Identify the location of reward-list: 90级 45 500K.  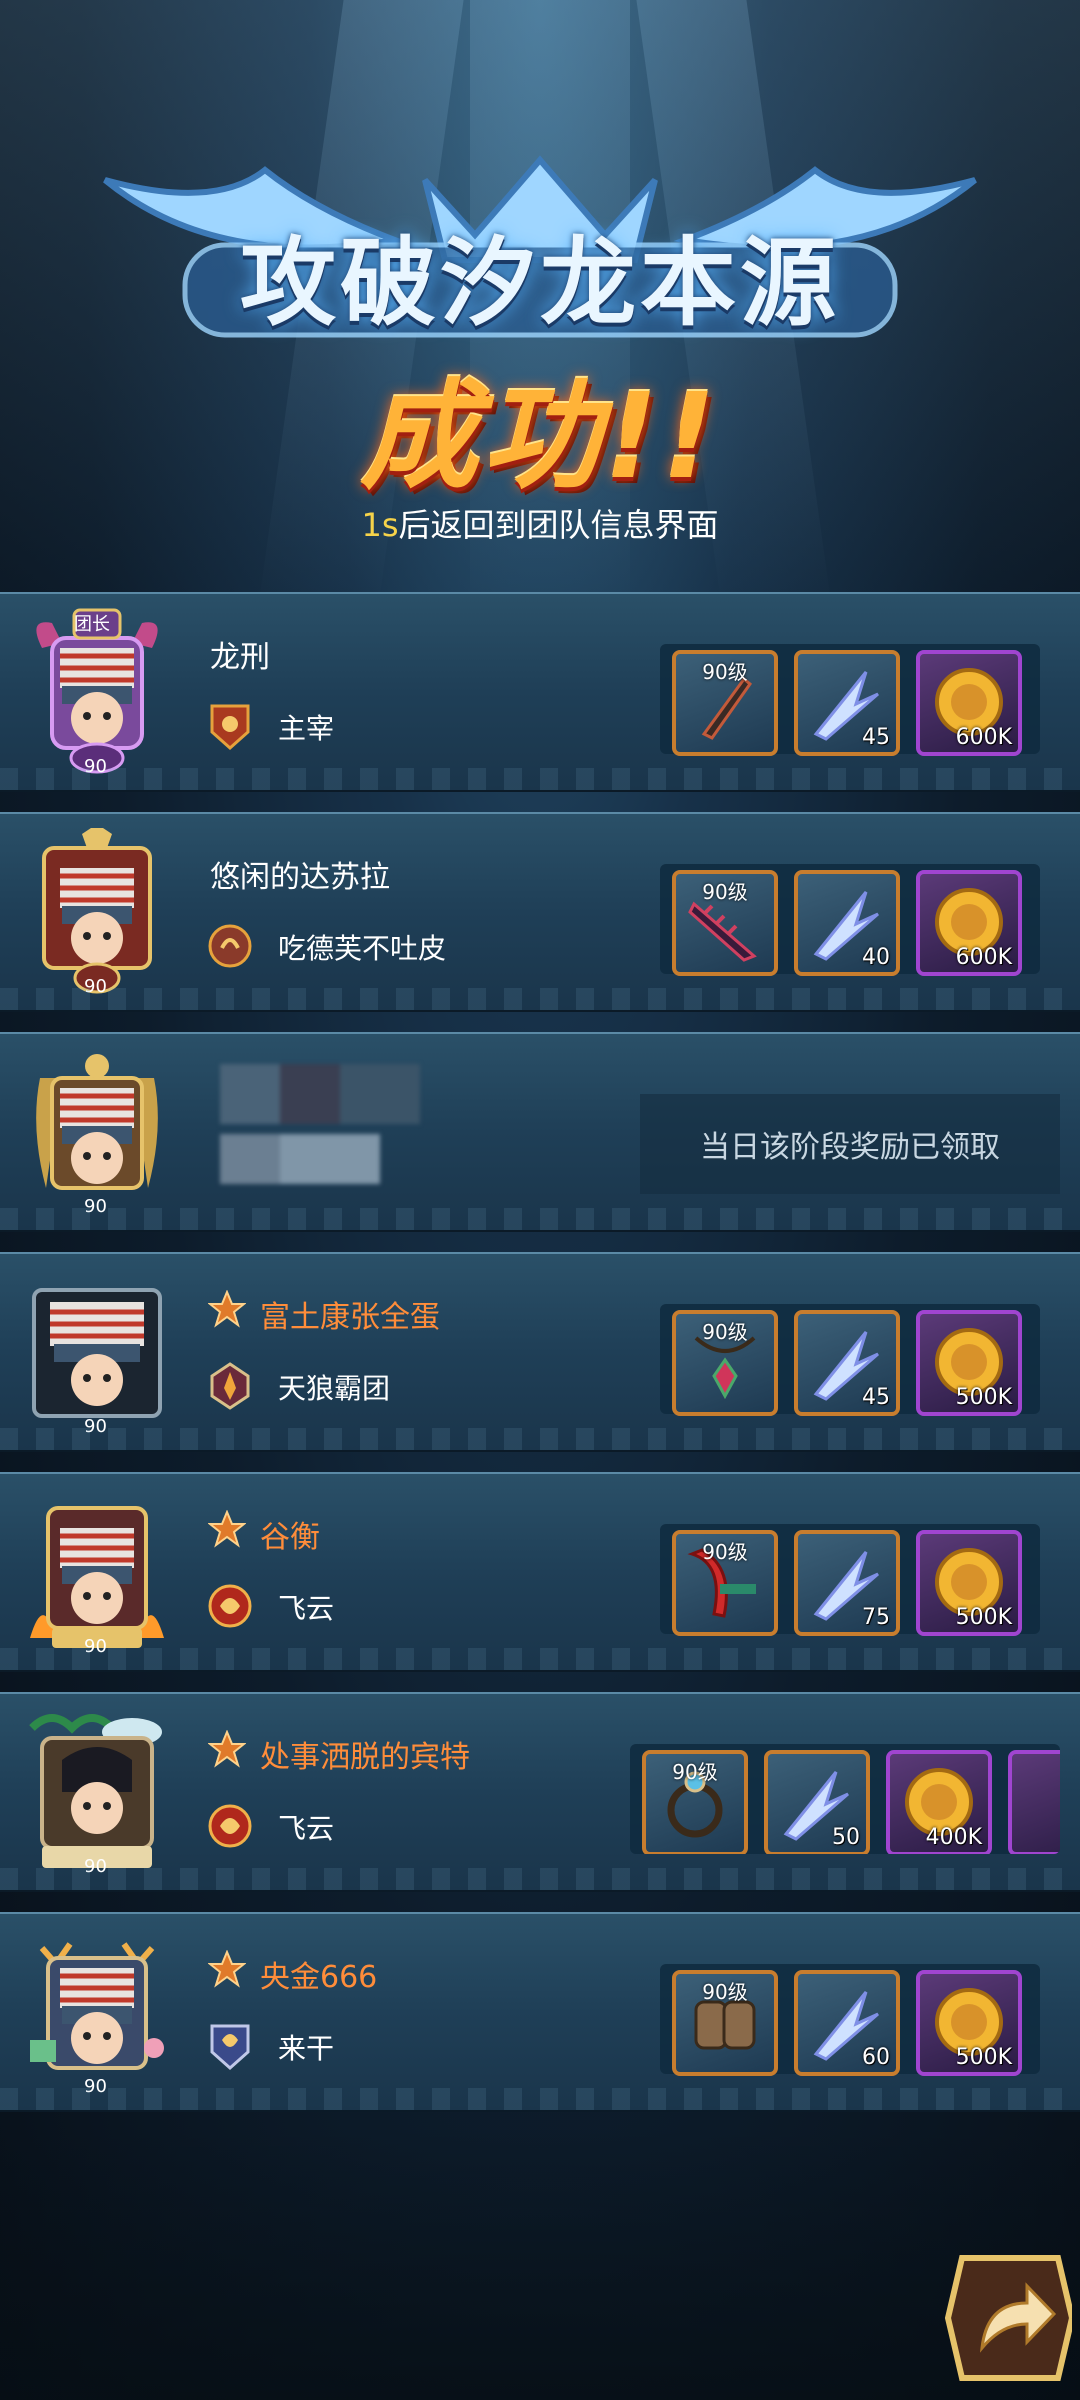
(850, 1360).